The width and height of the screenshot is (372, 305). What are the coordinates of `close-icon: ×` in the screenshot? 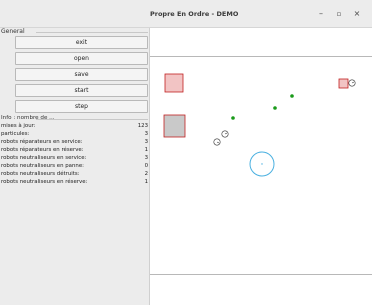 It's located at (357, 14).